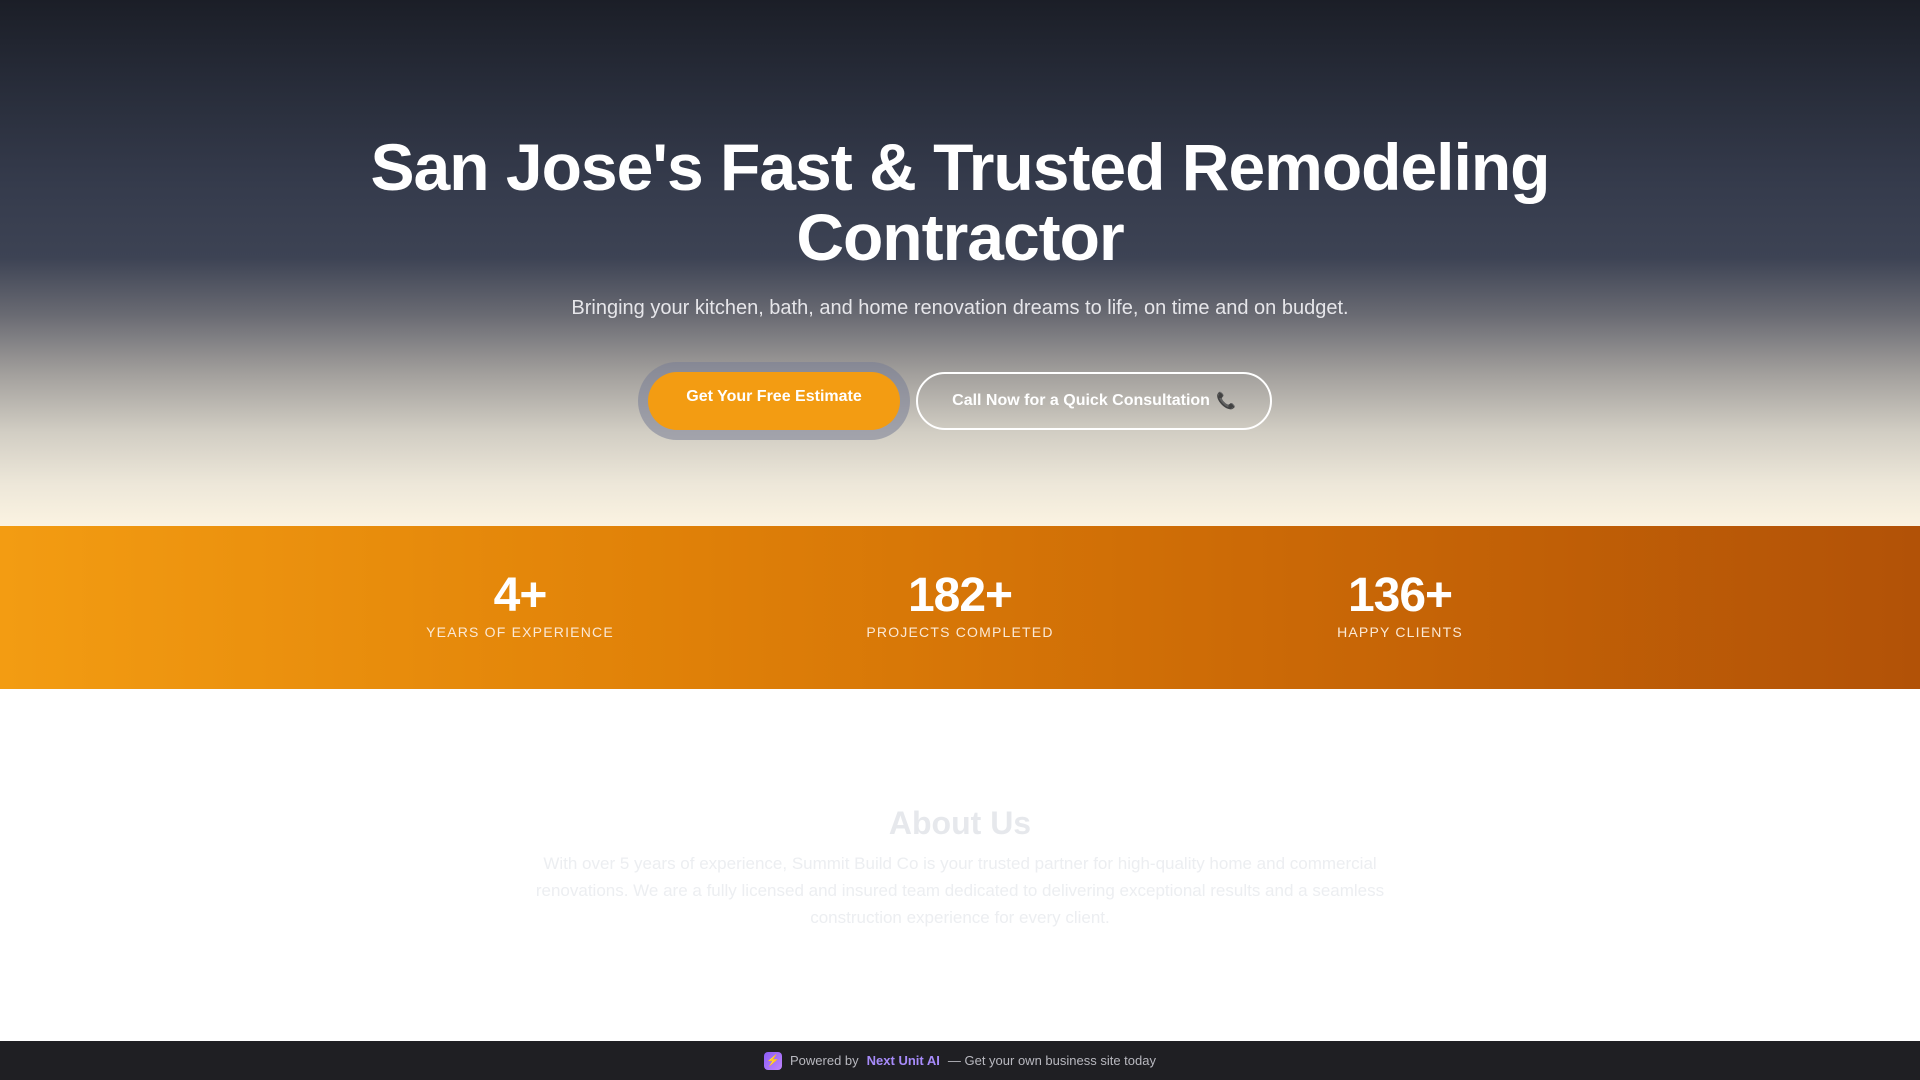 The height and width of the screenshot is (1080, 1920). I want to click on footer-prefix: Powered by, so click(824, 1060).